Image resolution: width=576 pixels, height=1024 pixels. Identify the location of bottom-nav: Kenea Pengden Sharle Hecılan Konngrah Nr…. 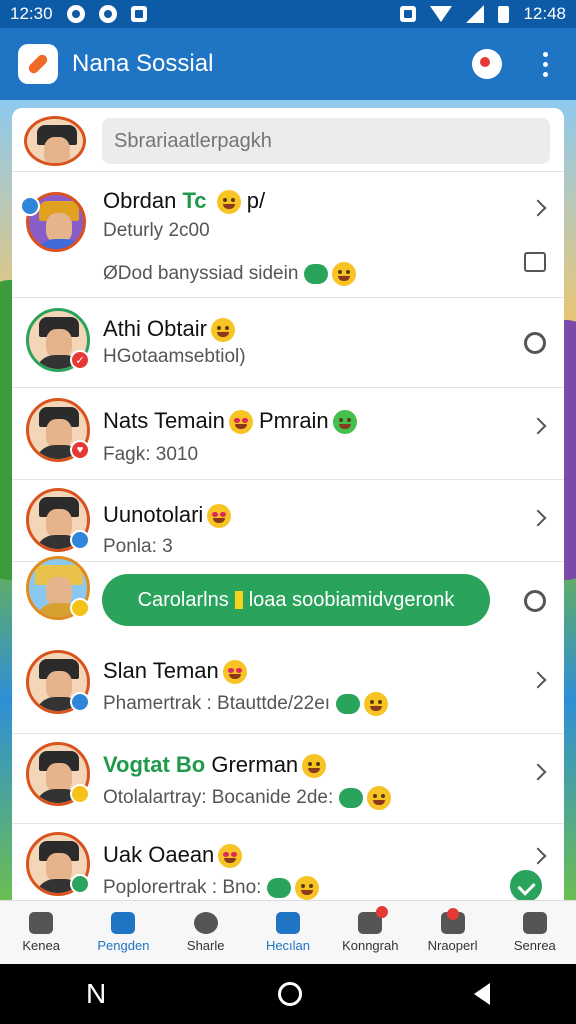
(288, 932).